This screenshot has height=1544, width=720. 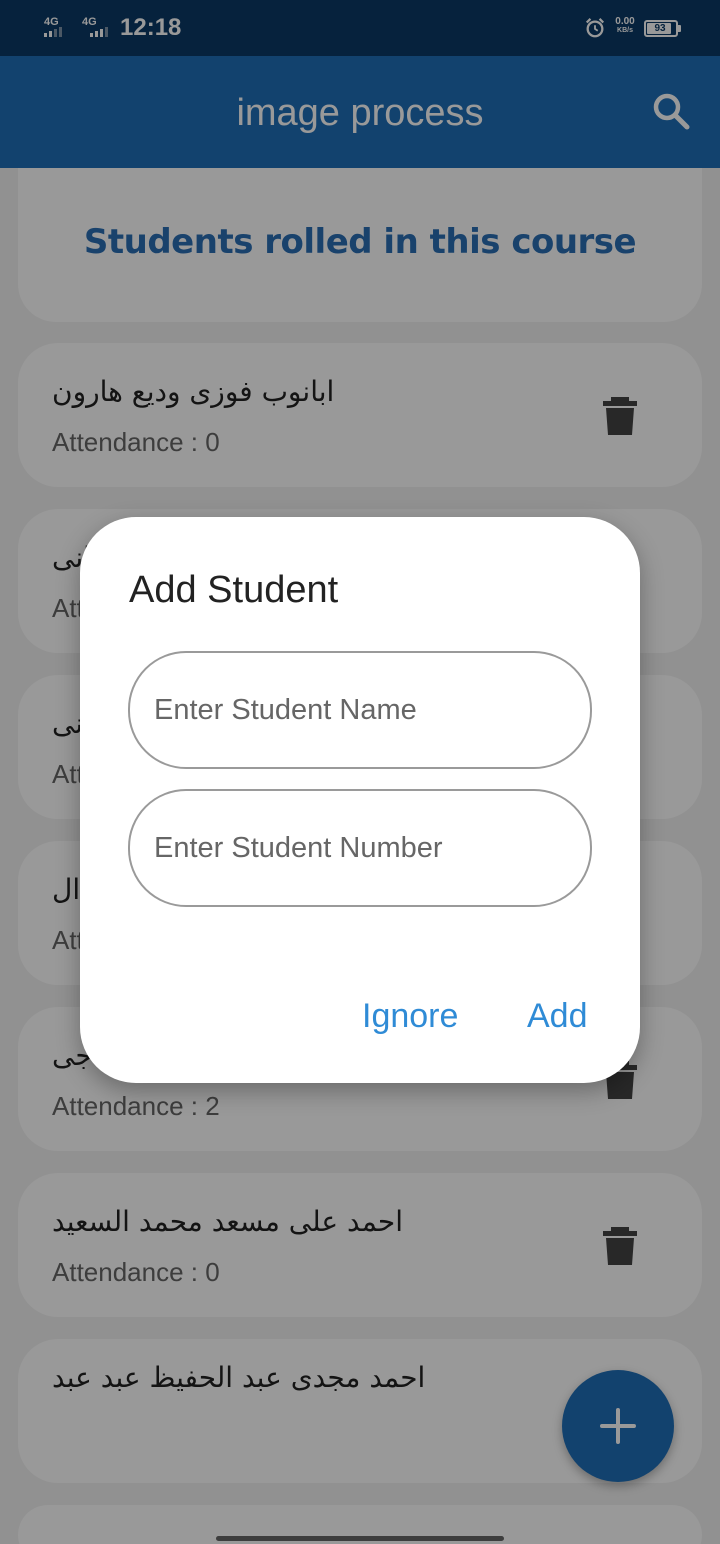 What do you see at coordinates (360, 710) in the screenshot?
I see `student-name-input` at bounding box center [360, 710].